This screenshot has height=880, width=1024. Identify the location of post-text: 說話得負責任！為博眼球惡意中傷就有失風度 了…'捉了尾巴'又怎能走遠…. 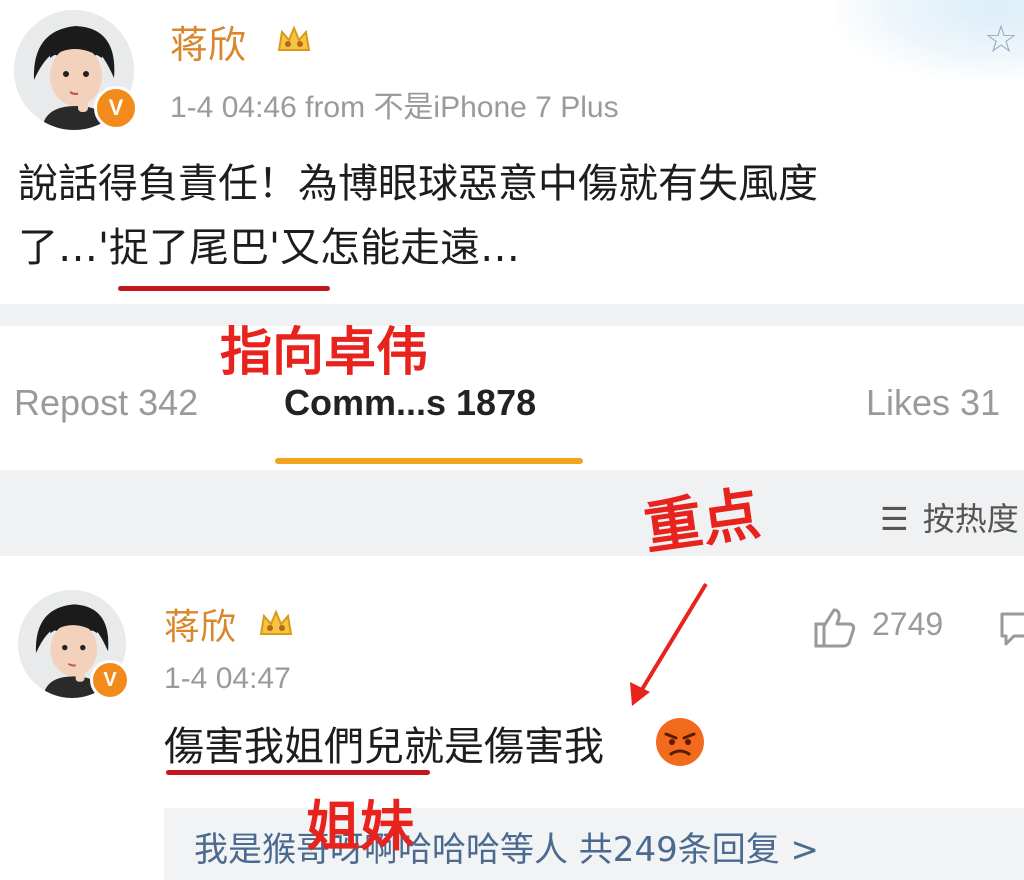
(518, 216).